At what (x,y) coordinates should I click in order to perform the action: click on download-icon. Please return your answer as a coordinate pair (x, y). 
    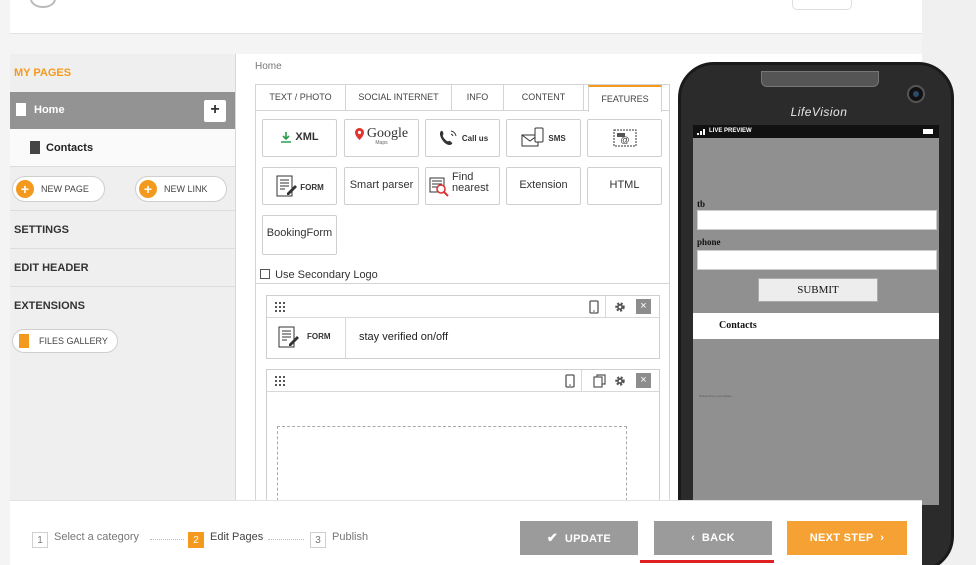
    Looking at the image, I should click on (286, 137).